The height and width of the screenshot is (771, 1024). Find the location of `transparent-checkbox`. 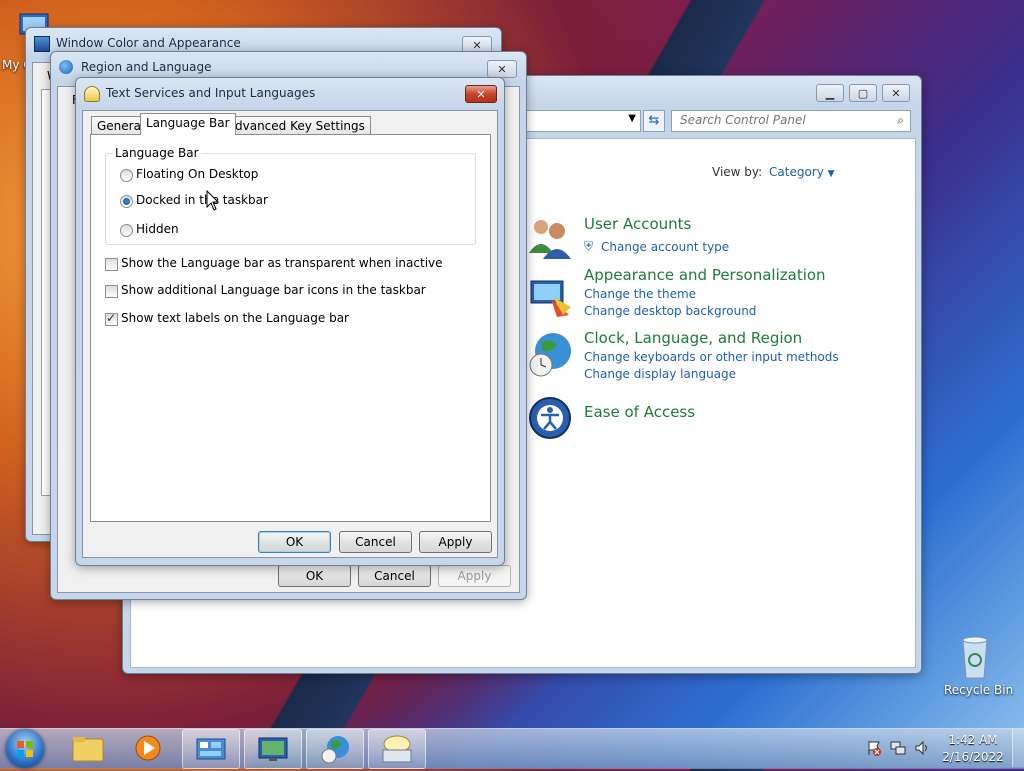

transparent-checkbox is located at coordinates (111, 264).